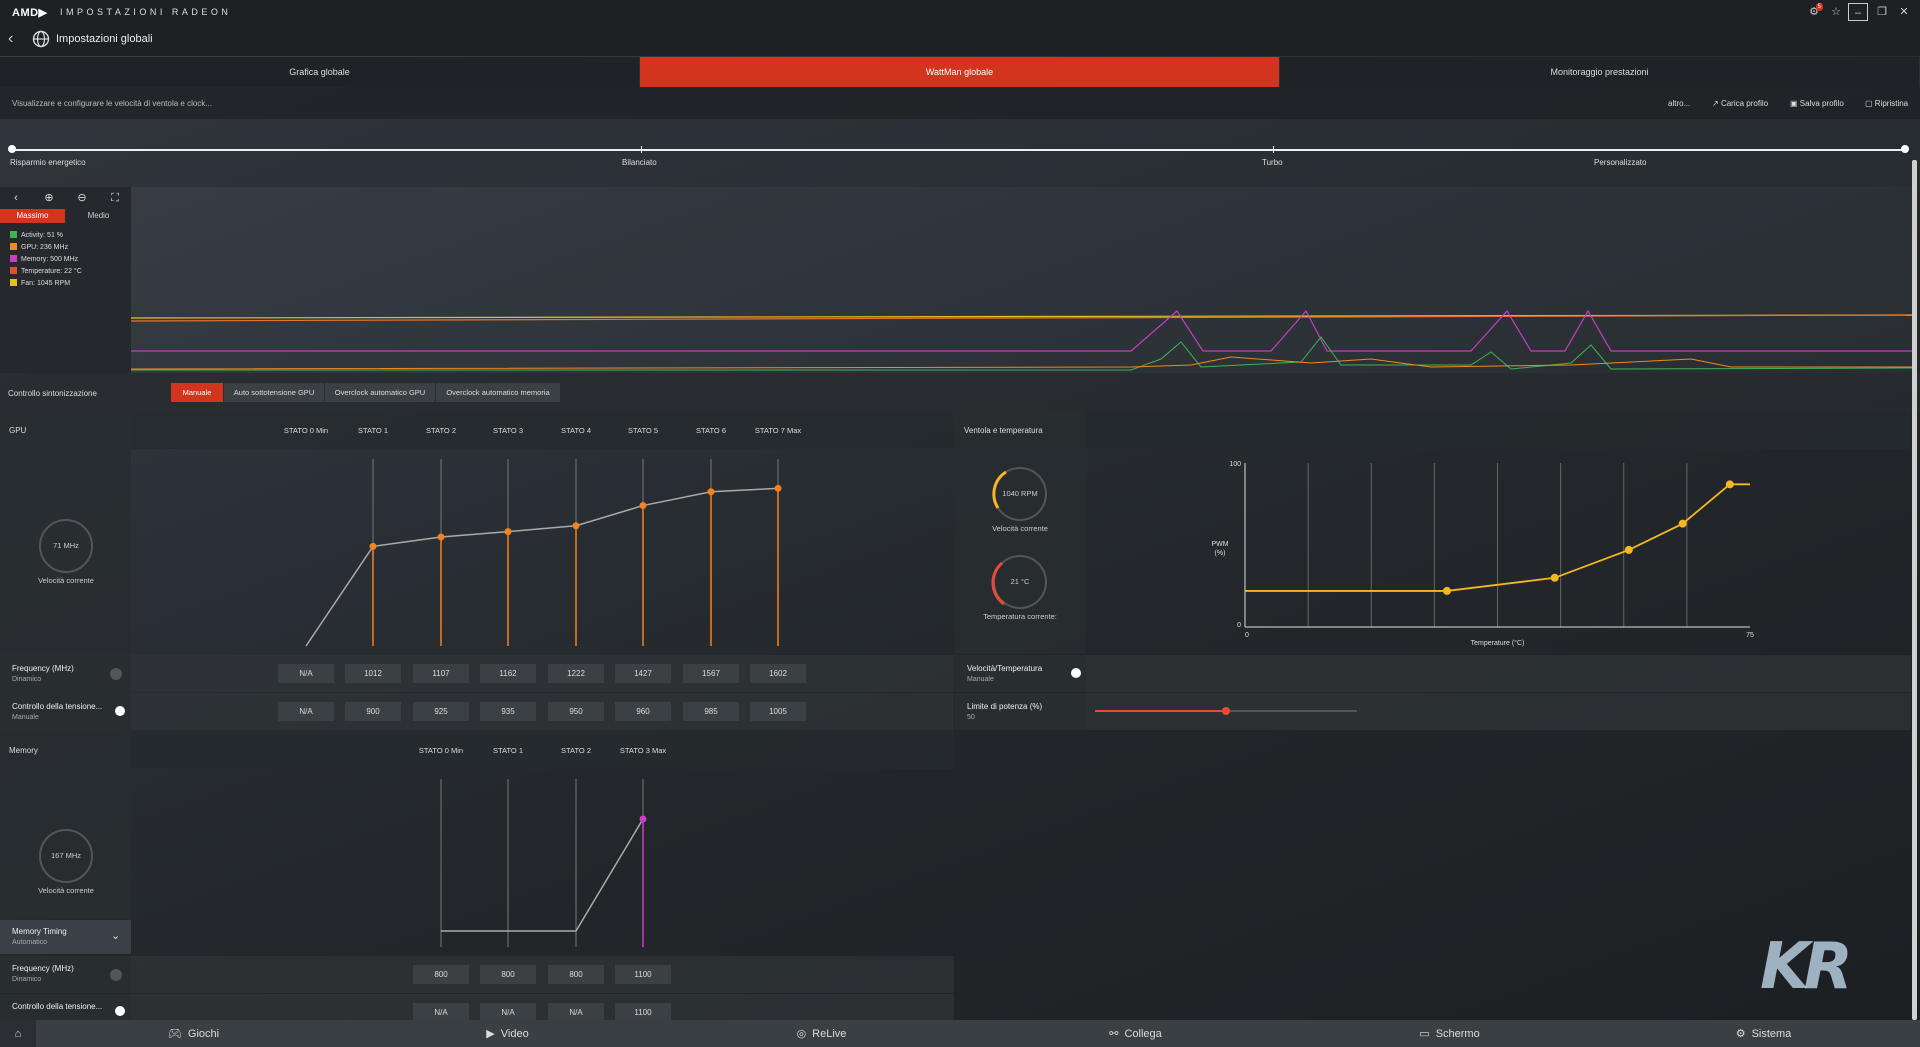 The width and height of the screenshot is (1920, 1047). Describe the element at coordinates (821, 1033) in the screenshot. I see `nav-relive: ◎ ReLive` at that location.